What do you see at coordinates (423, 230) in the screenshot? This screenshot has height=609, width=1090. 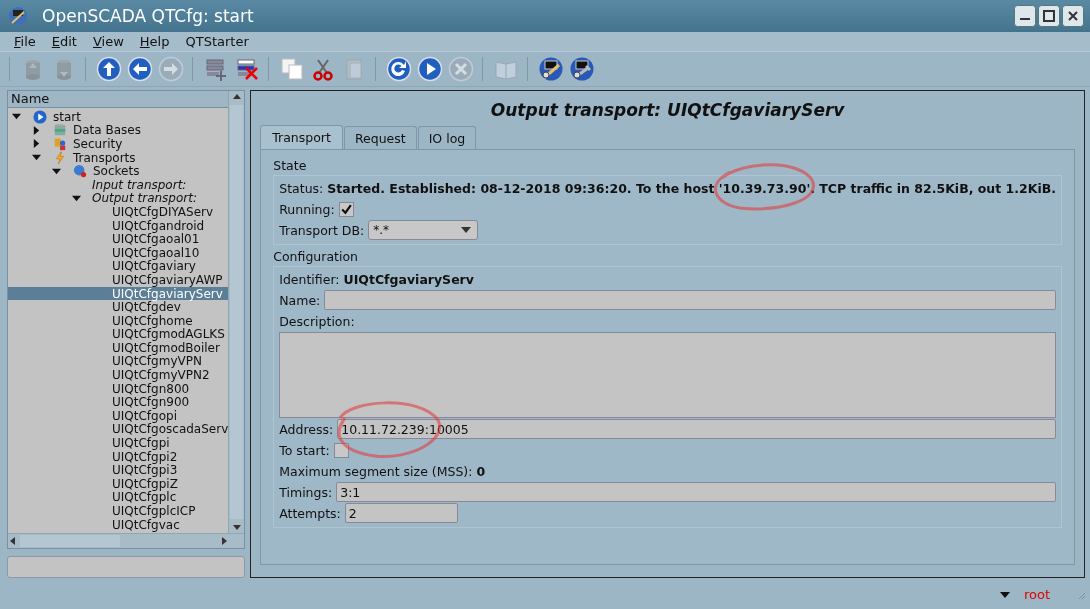 I see `transport-db-dropdown: *.*` at bounding box center [423, 230].